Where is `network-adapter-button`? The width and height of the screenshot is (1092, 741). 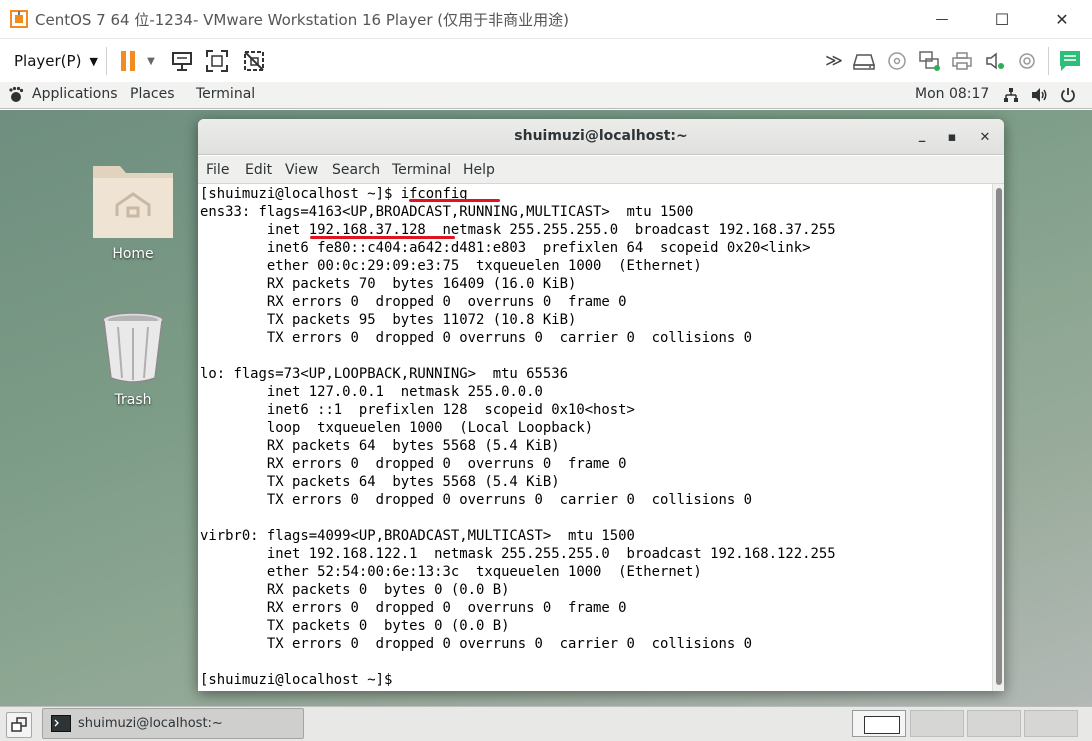
network-adapter-button is located at coordinates (929, 61).